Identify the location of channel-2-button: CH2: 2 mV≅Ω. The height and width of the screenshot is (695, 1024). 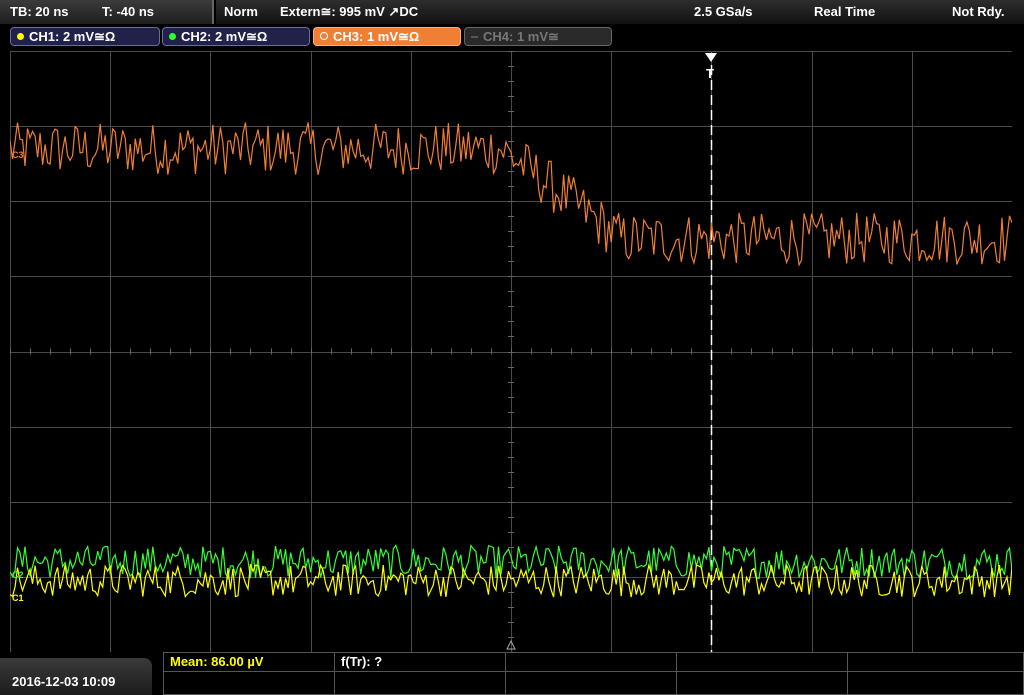
(236, 36).